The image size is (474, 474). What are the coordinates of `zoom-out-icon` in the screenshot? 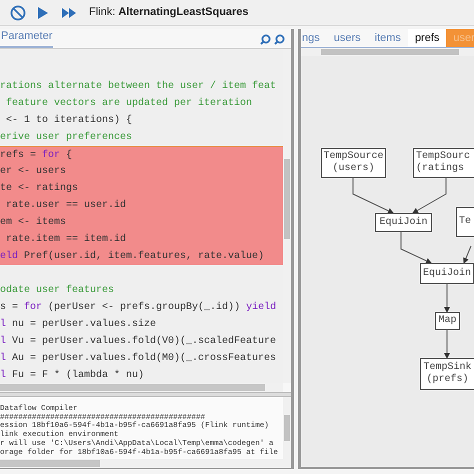 It's located at (279, 39).